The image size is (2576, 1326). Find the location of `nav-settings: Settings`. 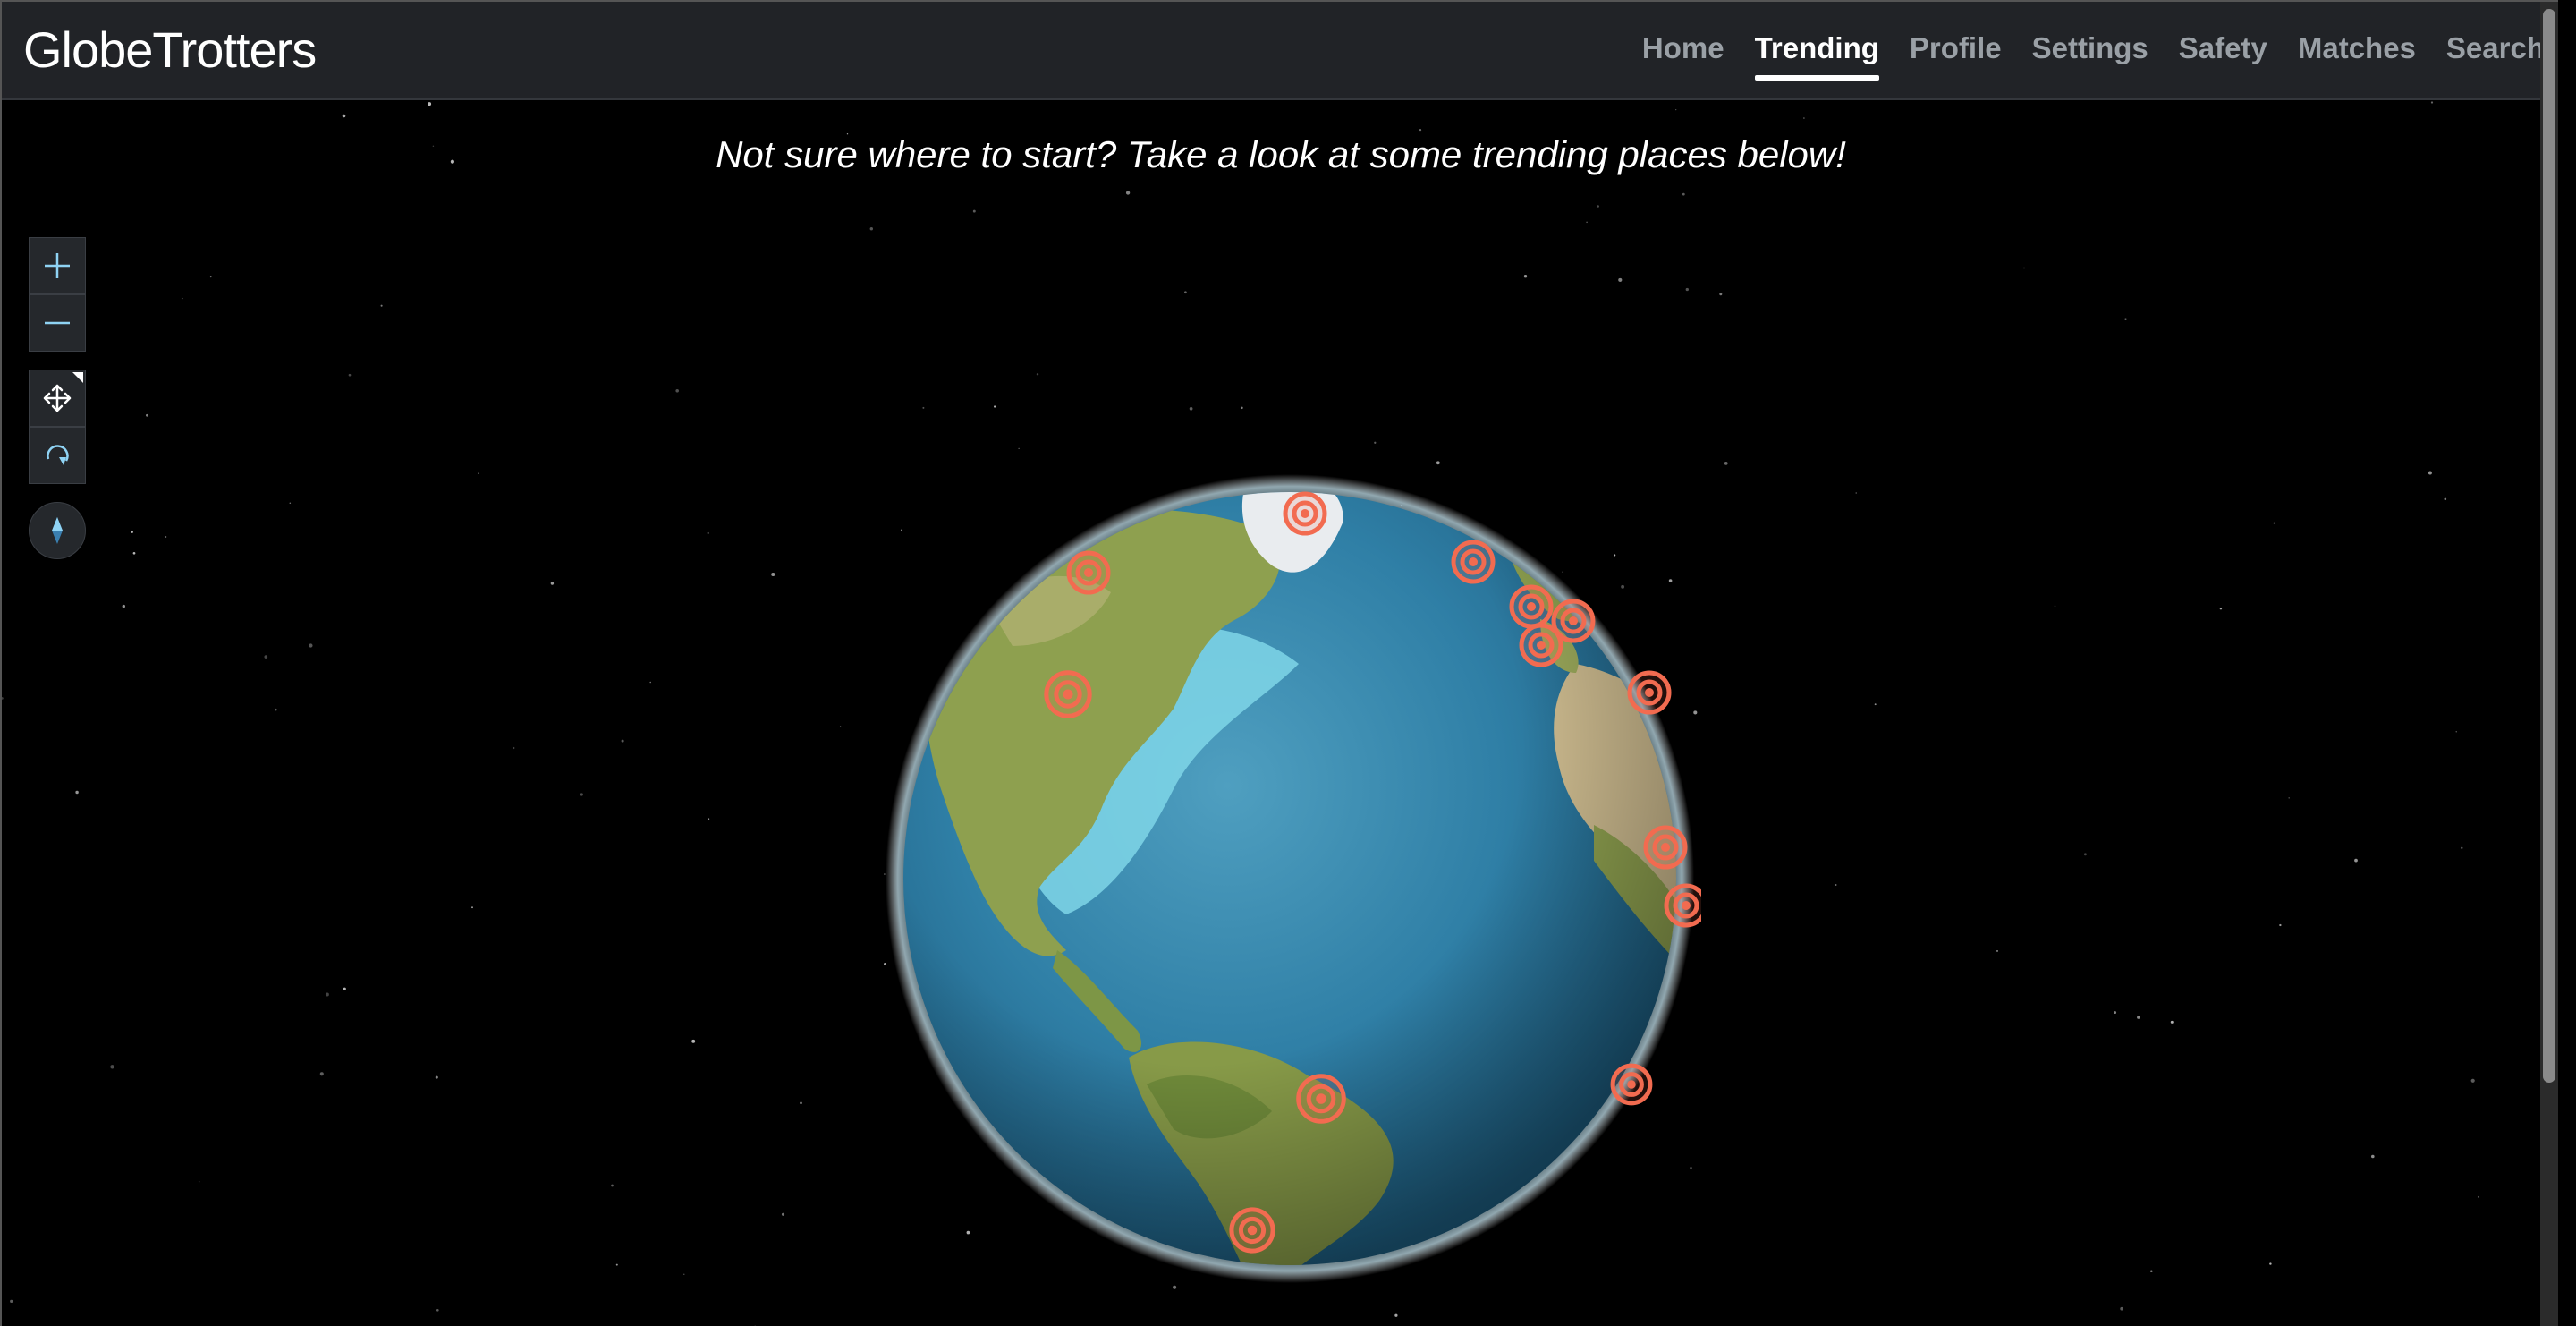

nav-settings: Settings is located at coordinates (2090, 51).